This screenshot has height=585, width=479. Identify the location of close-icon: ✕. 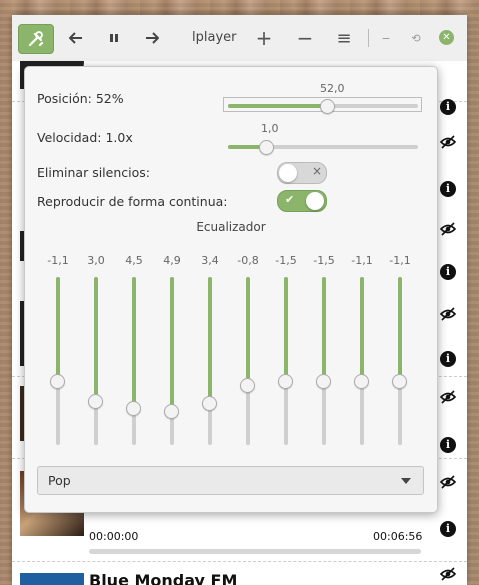
(446, 37).